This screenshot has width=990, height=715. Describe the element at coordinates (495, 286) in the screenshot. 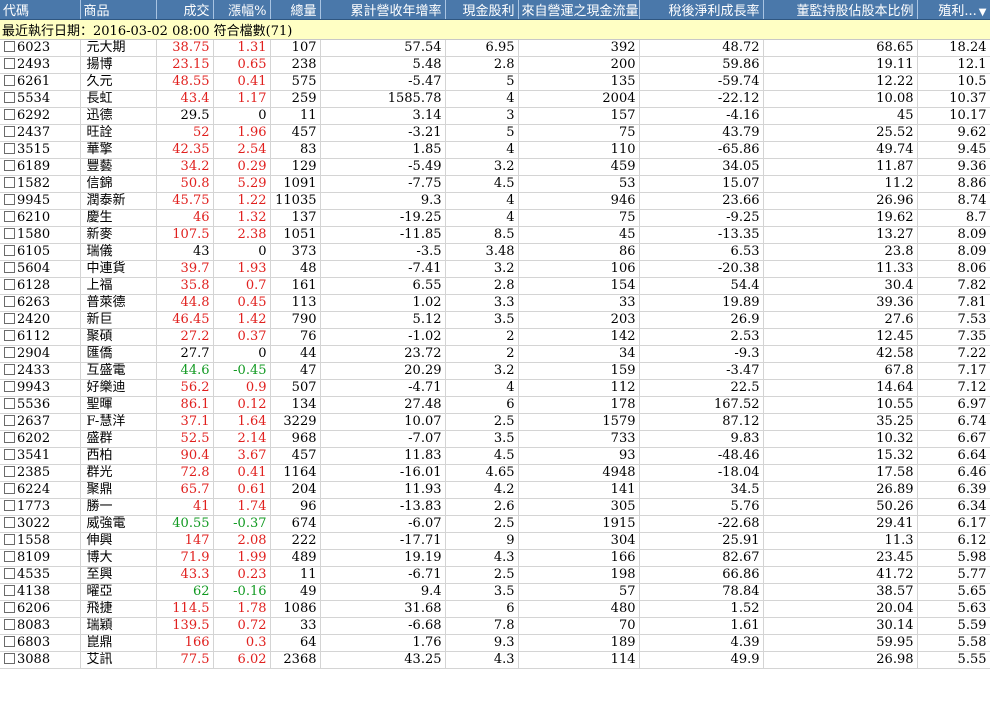

I see `table-row: 6128 上福 35.8 0.7 161 6.55 2.8 154 54.4 30.4 7.82` at that location.